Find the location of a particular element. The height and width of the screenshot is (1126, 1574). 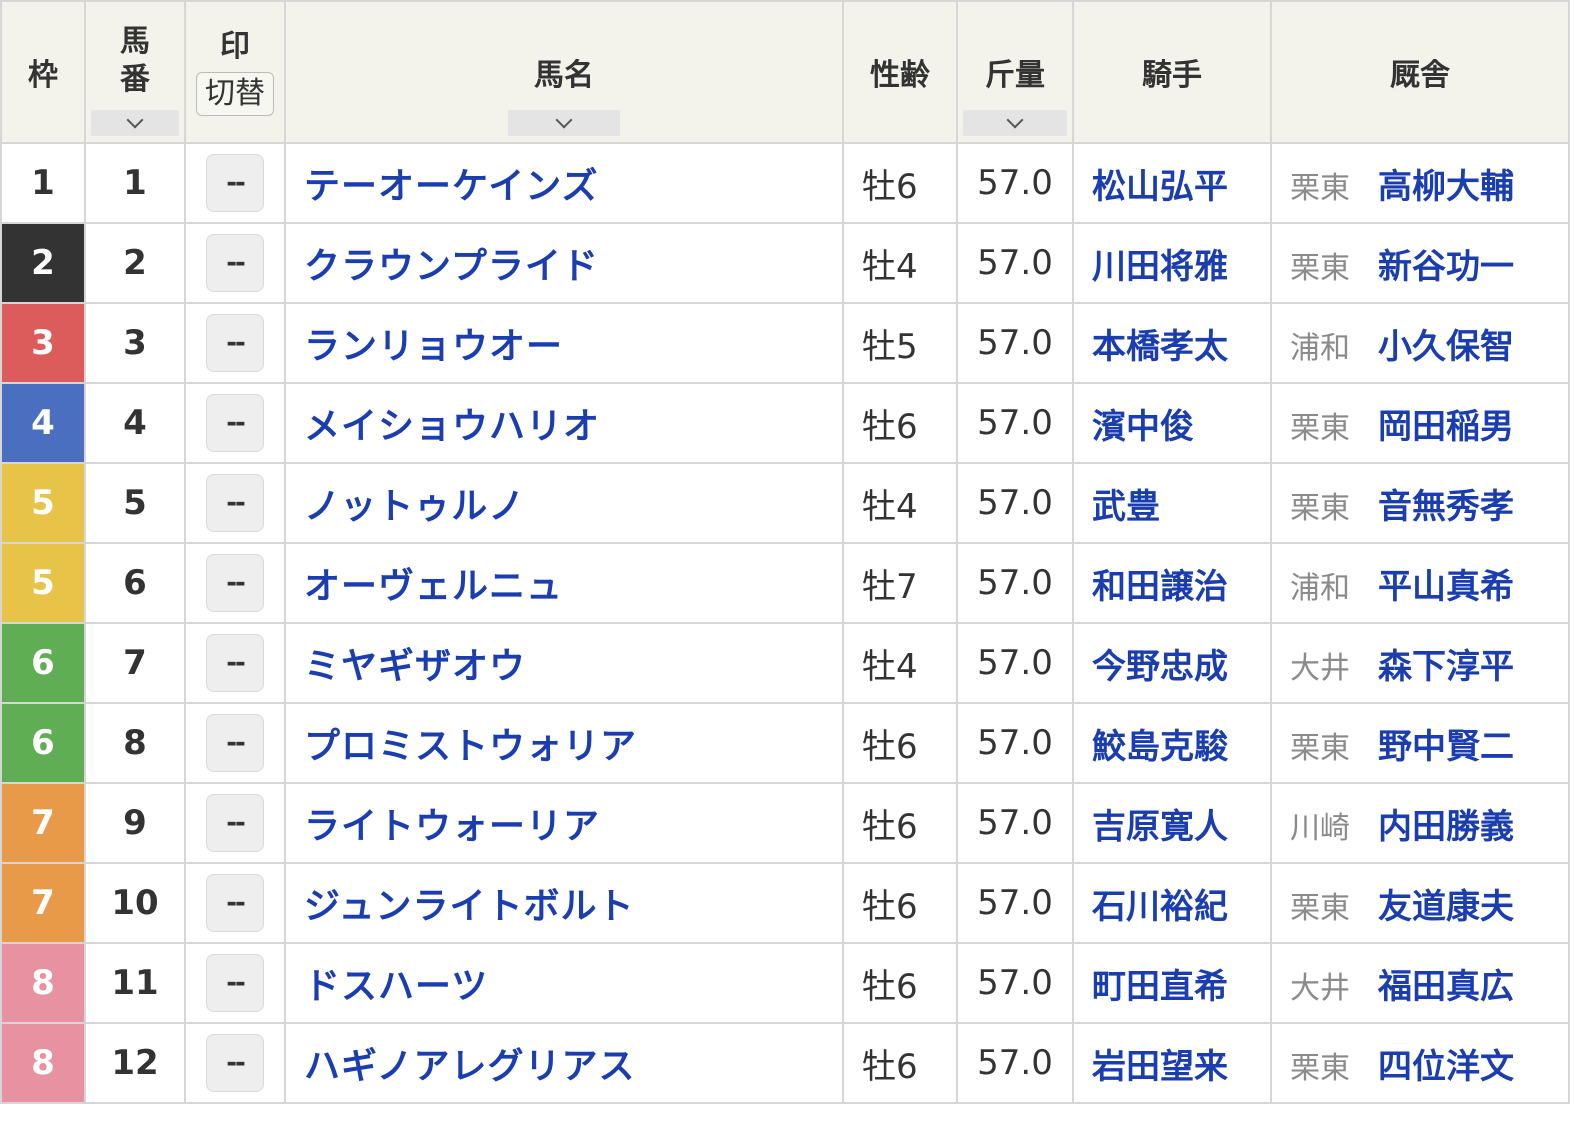

jockey-link: 町田直希 is located at coordinates (1160, 987).